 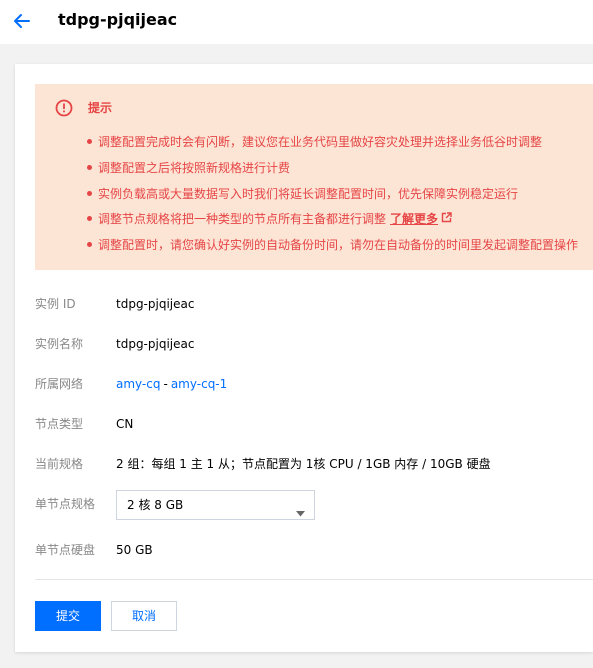 I want to click on notice-item: 调整配置完成时会有闪断，建议您在业务代码里做好容灾处理并选择业务低谷时调整, so click(x=337, y=142).